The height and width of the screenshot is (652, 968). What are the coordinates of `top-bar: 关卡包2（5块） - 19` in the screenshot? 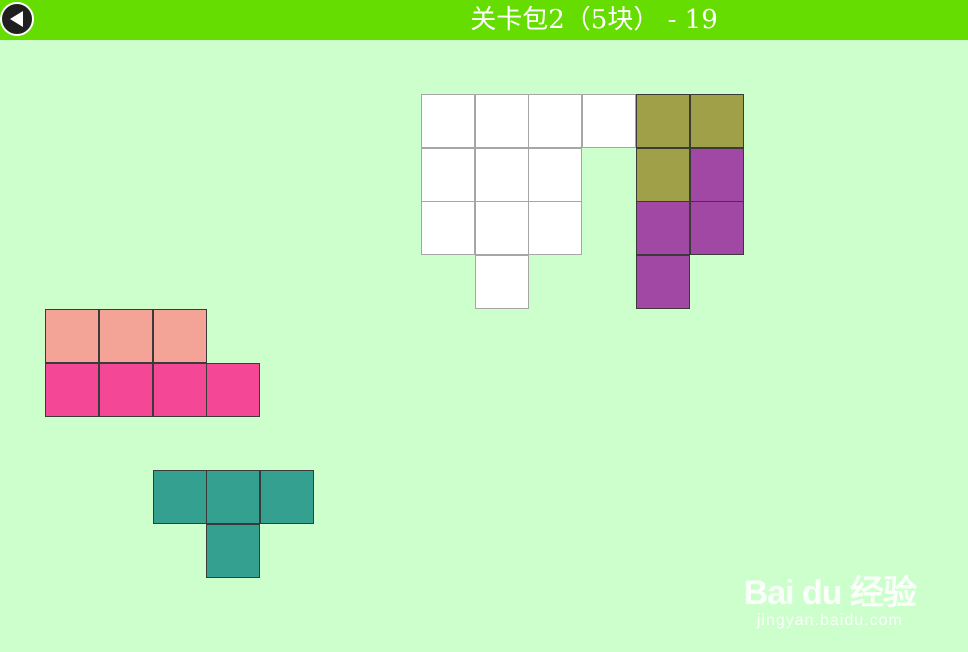 It's located at (484, 20).